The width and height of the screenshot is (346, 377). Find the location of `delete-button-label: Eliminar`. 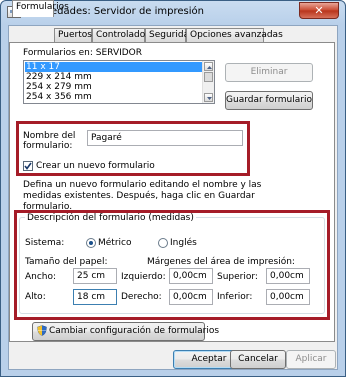

delete-button-label: Eliminar is located at coordinates (269, 72).